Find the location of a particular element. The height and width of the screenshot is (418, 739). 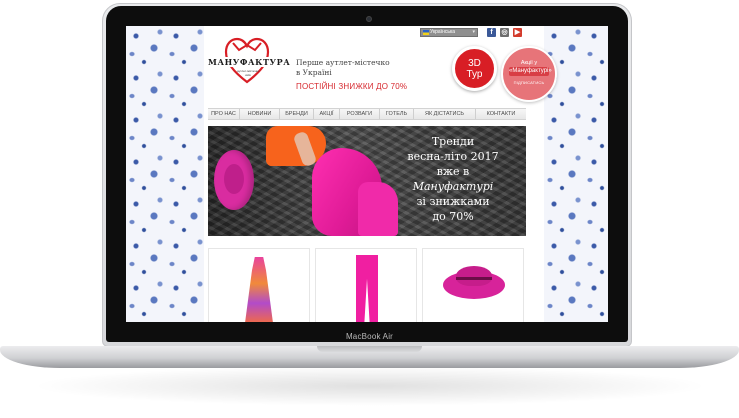

nav-item-entertainment: РОЗВАГИ is located at coordinates (360, 114).